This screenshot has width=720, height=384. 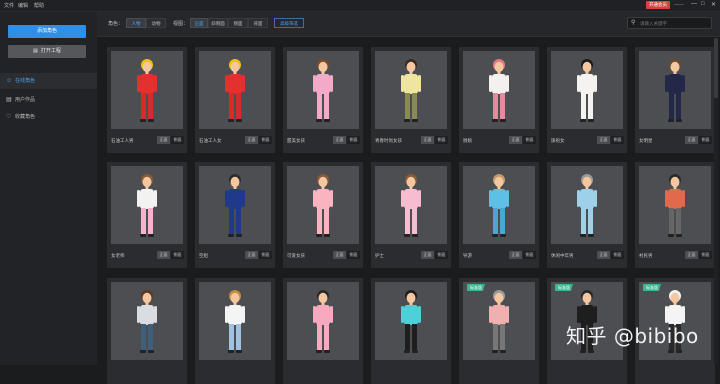 I want to click on vip-badge: 开通会员, so click(x=658, y=5).